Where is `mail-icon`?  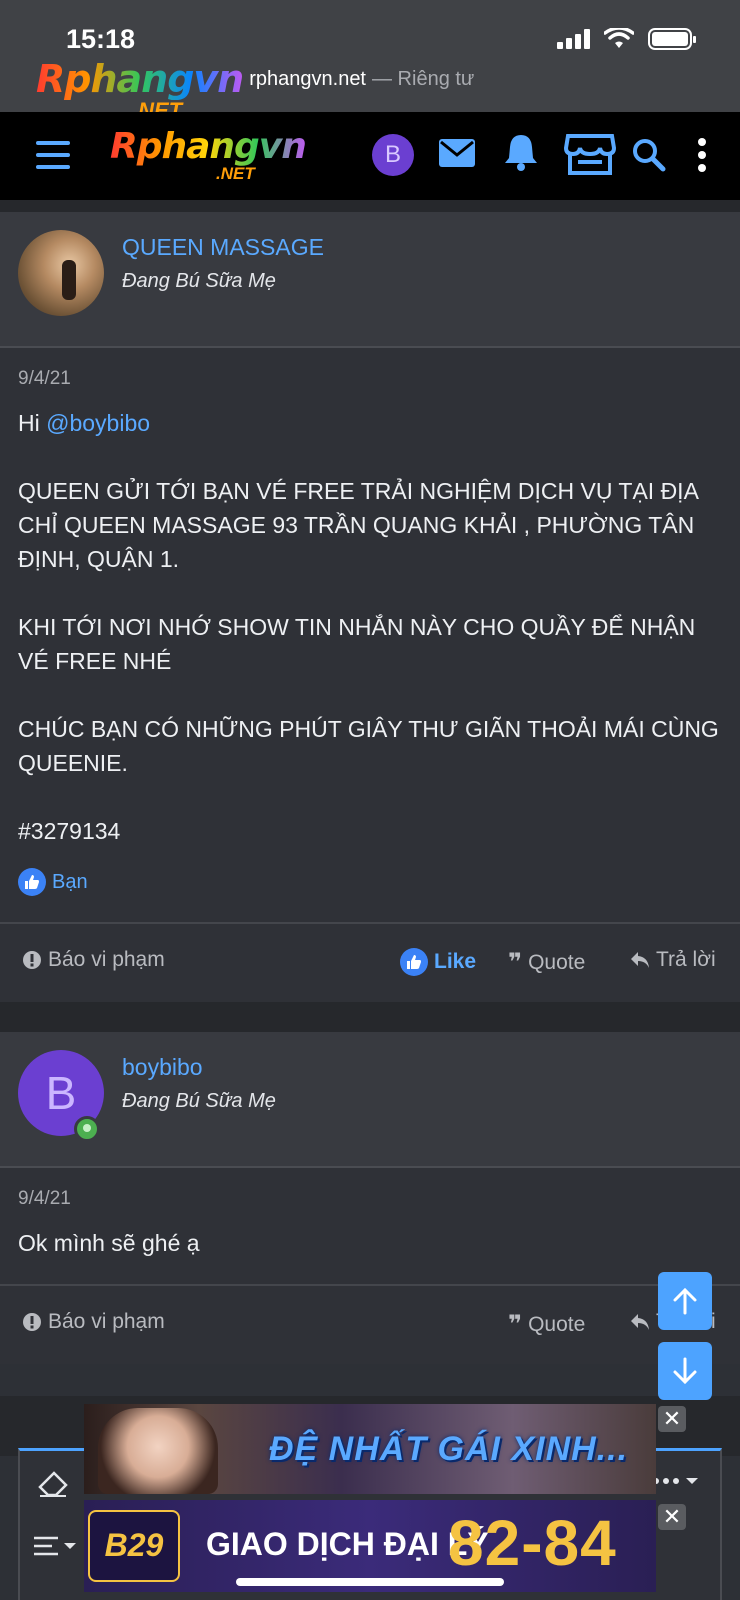
mail-icon is located at coordinates (457, 153).